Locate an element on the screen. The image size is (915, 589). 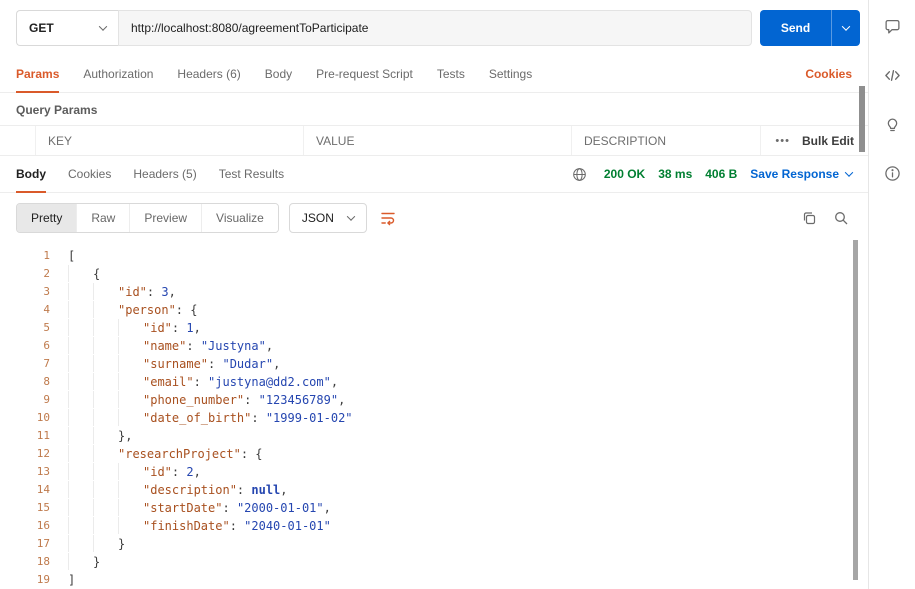
more-options-icon: ••• is located at coordinates (782, 141).